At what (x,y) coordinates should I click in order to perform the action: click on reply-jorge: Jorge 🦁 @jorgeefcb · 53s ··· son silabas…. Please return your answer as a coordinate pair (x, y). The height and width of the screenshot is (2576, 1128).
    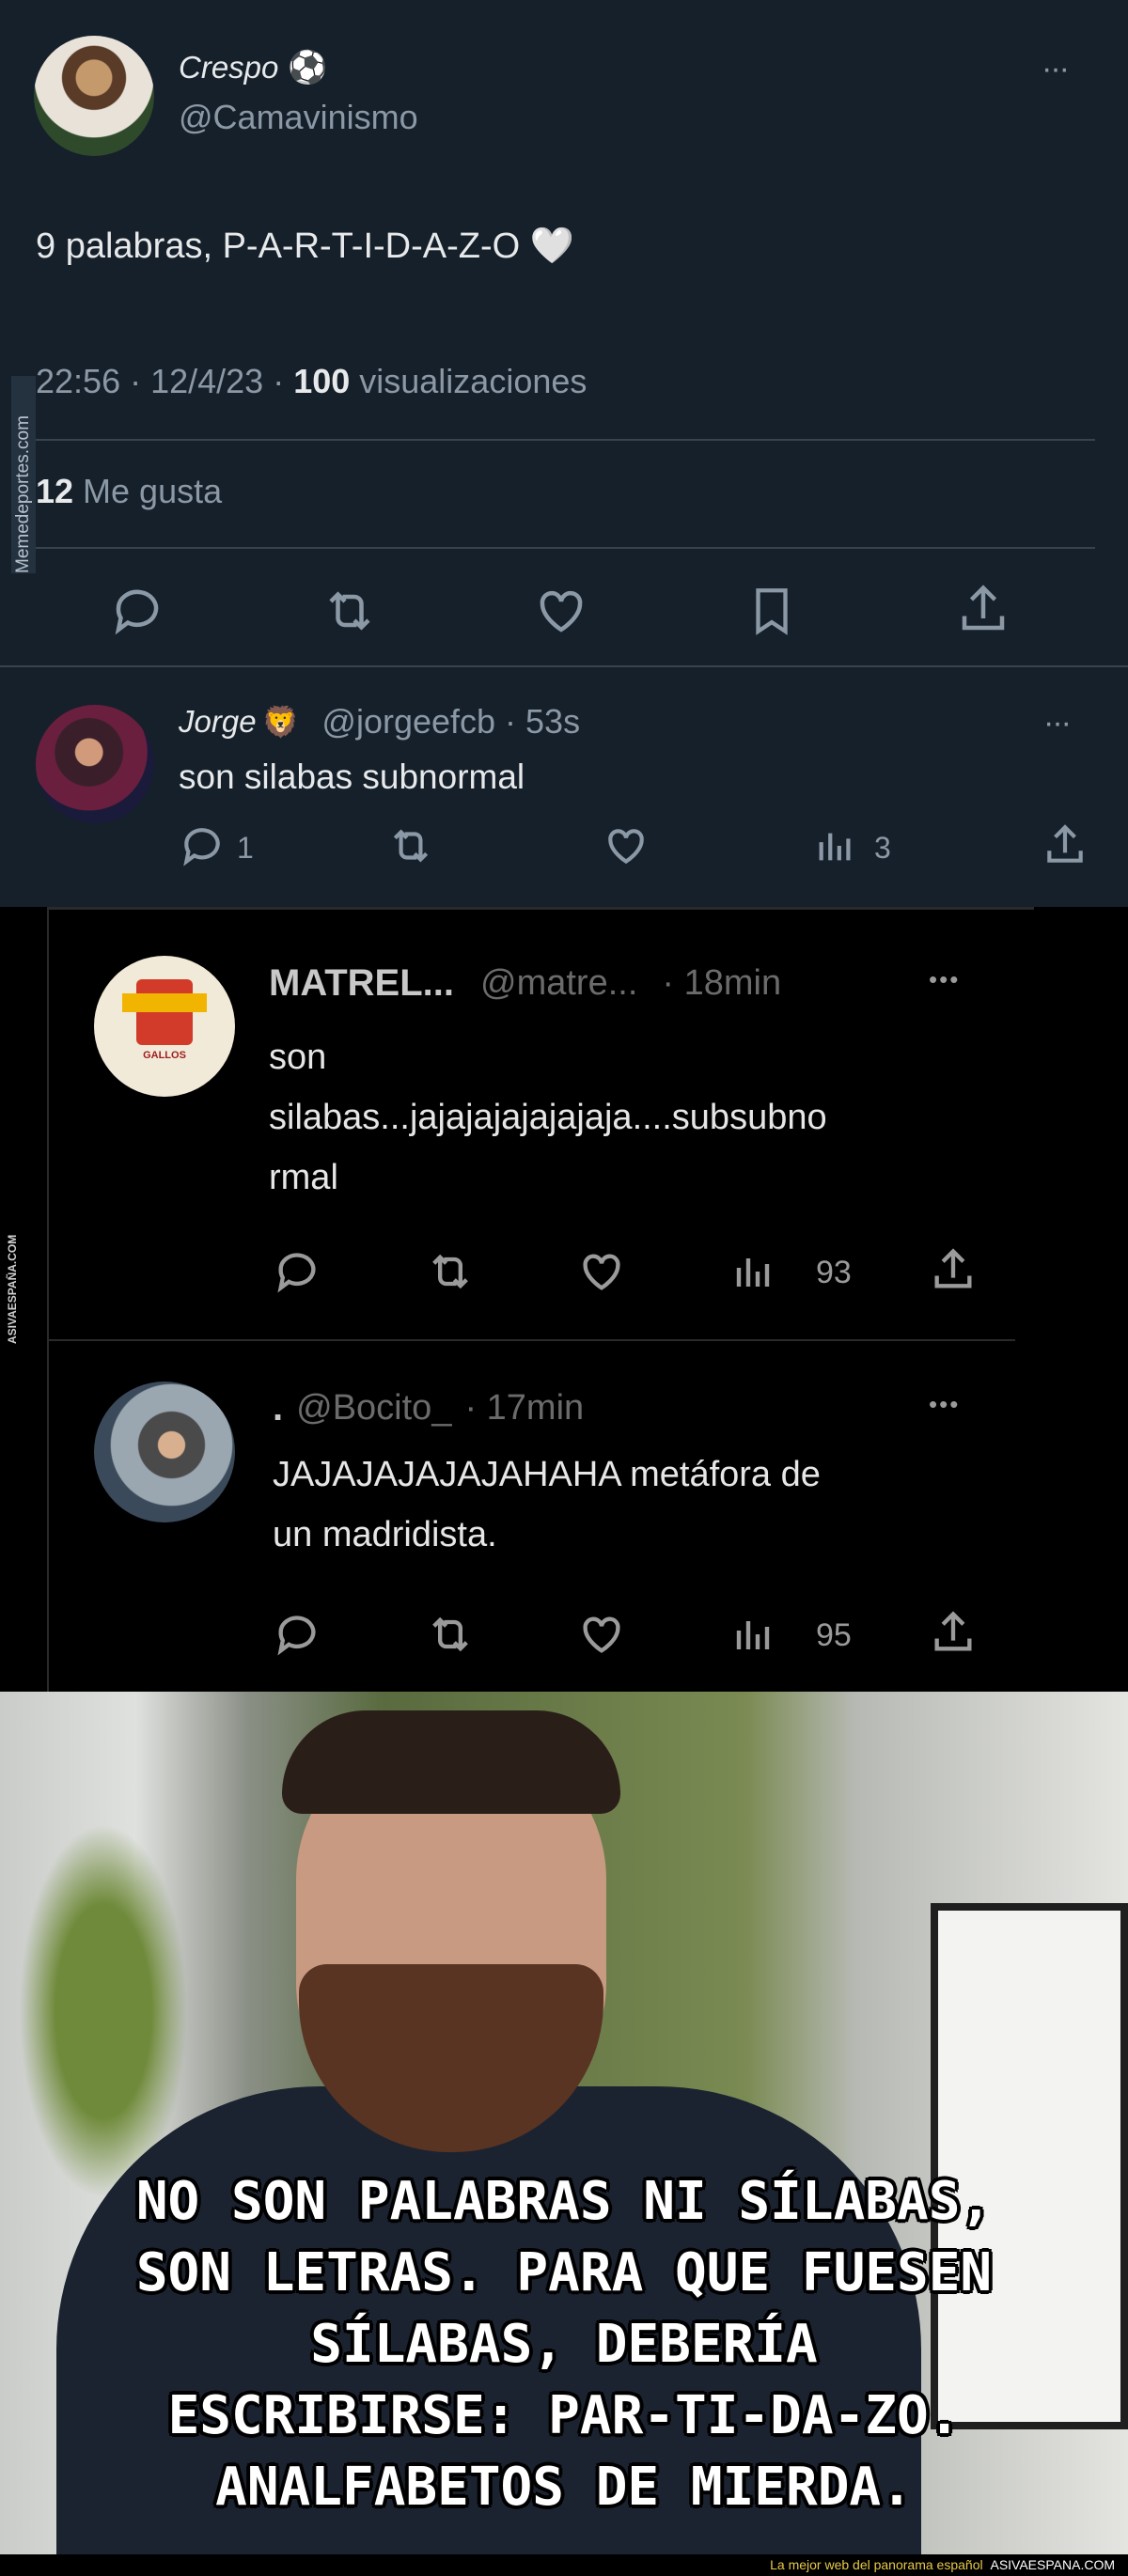
    Looking at the image, I should click on (564, 787).